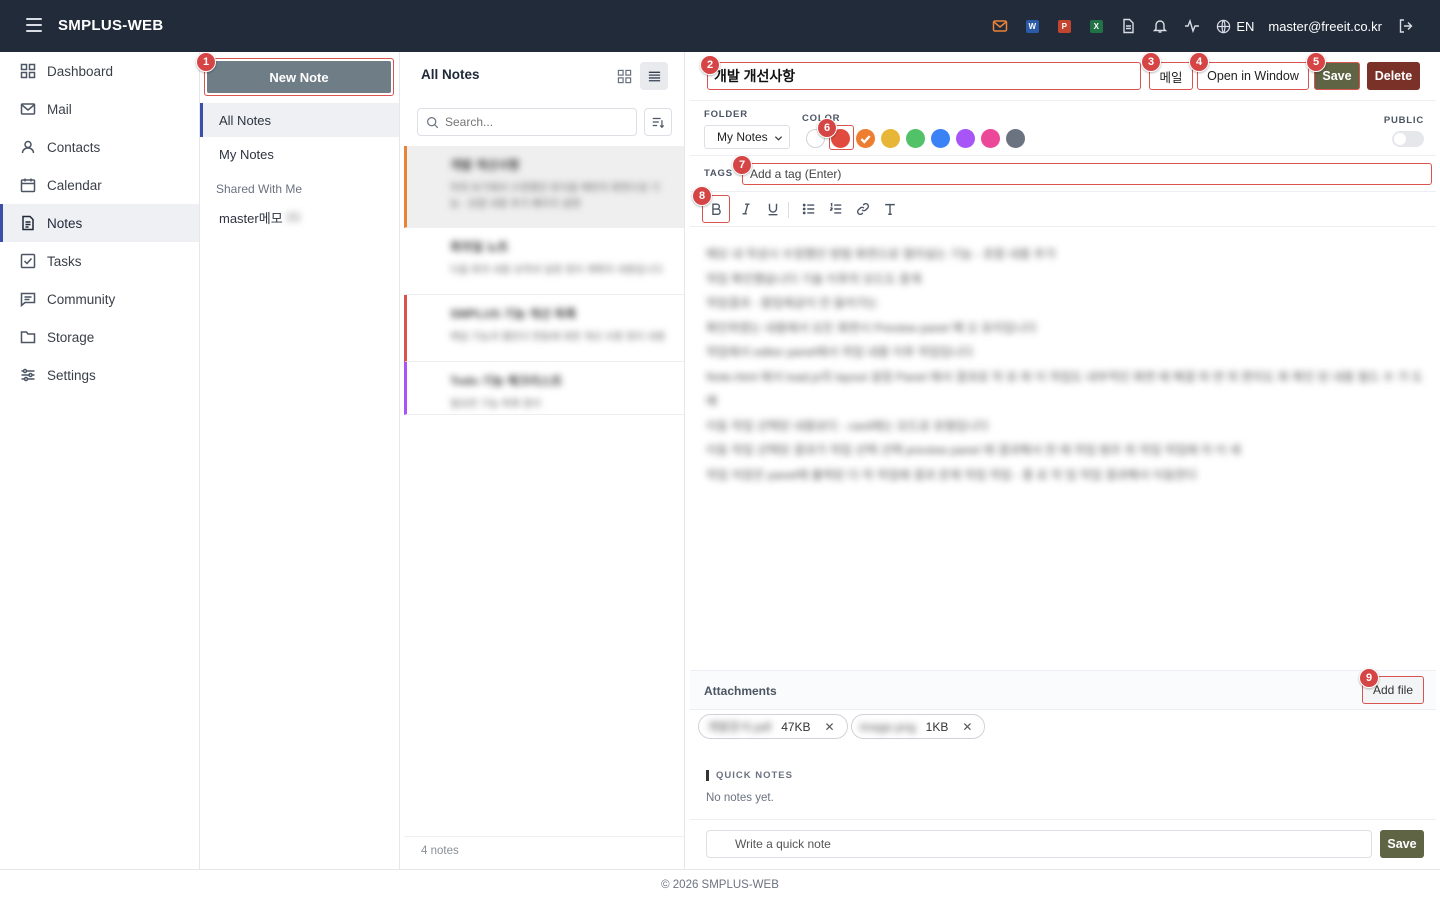  What do you see at coordinates (1235, 26) in the screenshot?
I see `language-selector: EN` at bounding box center [1235, 26].